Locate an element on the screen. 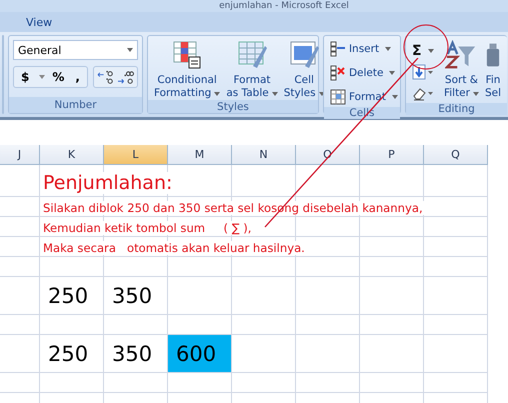  format-table-icon is located at coordinates (252, 55).